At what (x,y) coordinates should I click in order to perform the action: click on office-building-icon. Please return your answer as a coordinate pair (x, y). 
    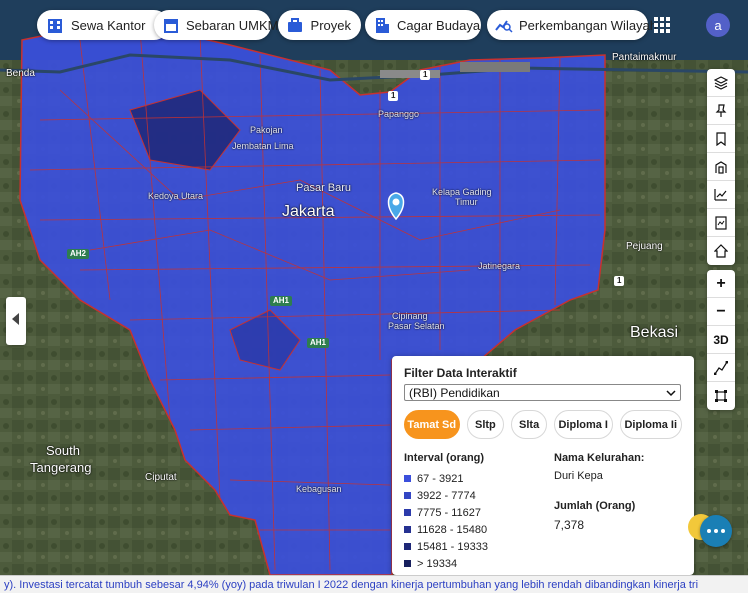
    Looking at the image, I should click on (55, 25).